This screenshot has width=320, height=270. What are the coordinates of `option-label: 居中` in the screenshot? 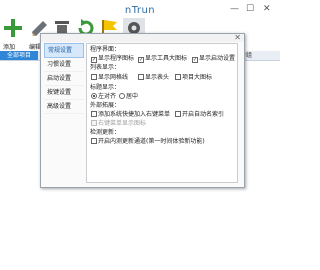 It's located at (132, 96).